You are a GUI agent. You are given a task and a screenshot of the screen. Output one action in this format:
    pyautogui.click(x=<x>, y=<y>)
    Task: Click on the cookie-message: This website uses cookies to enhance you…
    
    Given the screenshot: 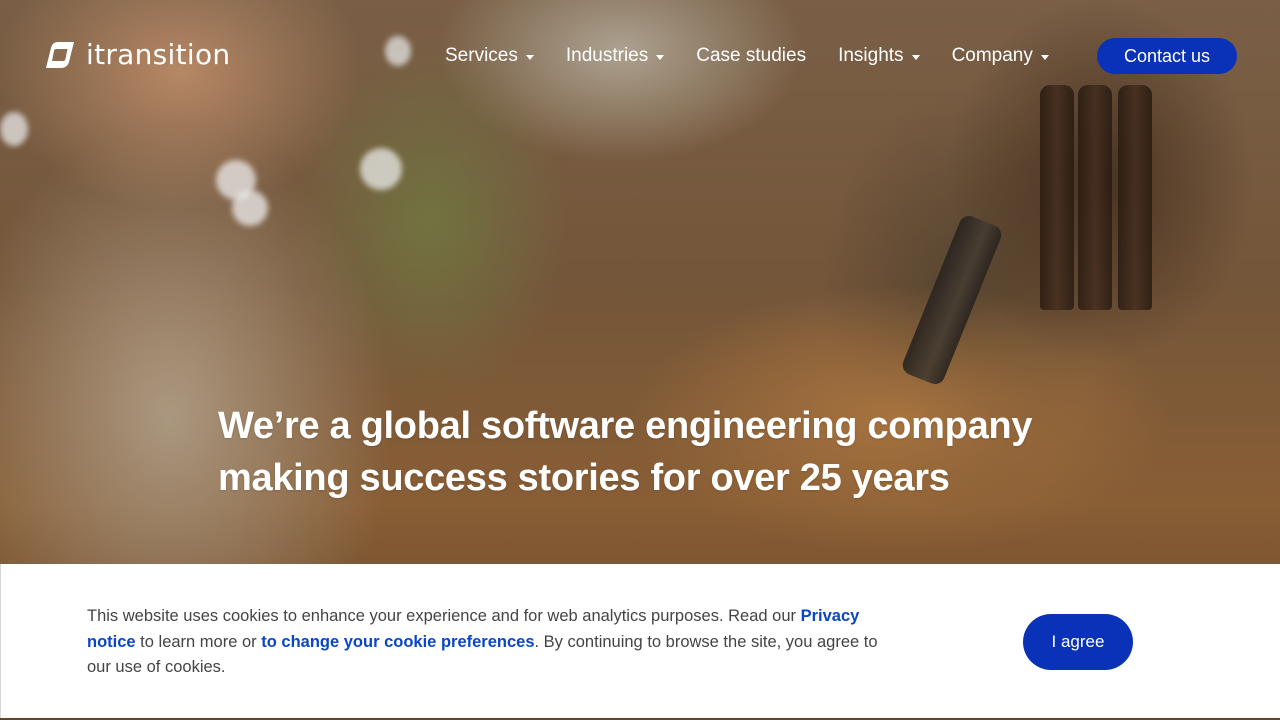 What is the action you would take?
    pyautogui.click(x=487, y=642)
    